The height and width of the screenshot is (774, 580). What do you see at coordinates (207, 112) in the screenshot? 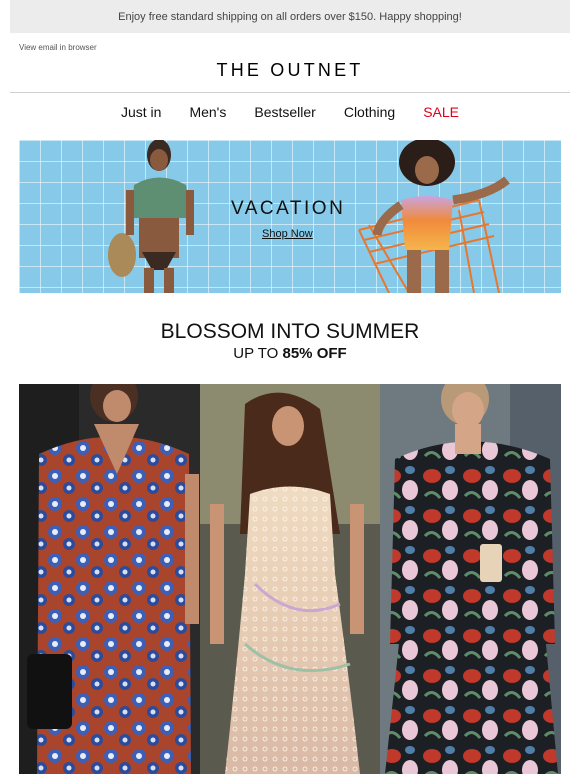
I see `nav-item-mens: Men's` at bounding box center [207, 112].